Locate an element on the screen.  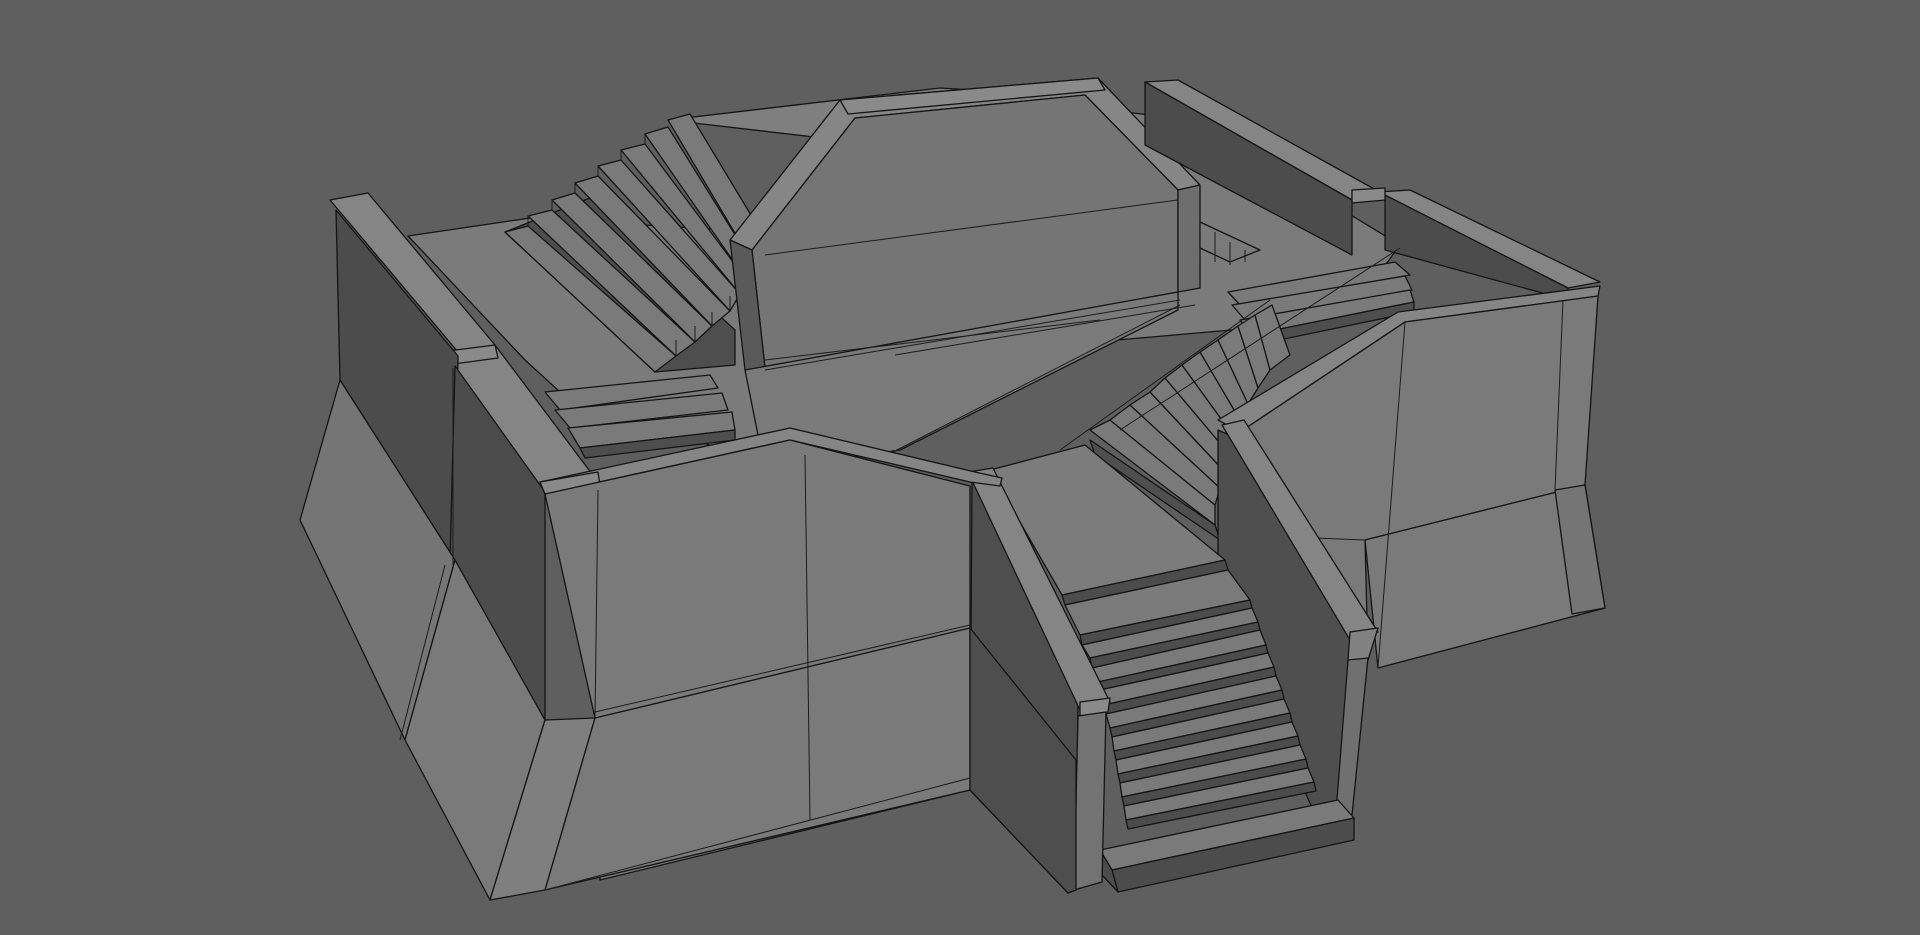
right-rail-post is located at coordinates (1363, 644).